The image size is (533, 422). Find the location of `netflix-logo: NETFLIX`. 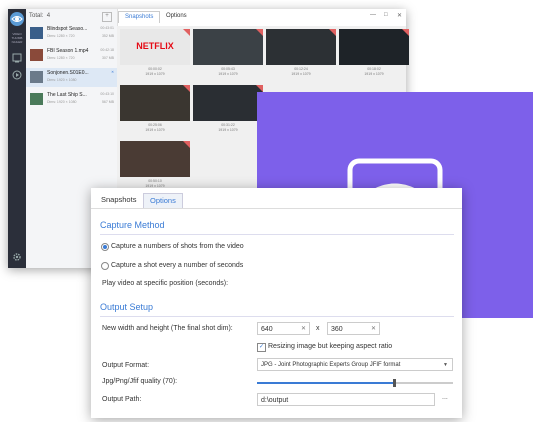

netflix-logo: NETFLIX is located at coordinates (155, 46).